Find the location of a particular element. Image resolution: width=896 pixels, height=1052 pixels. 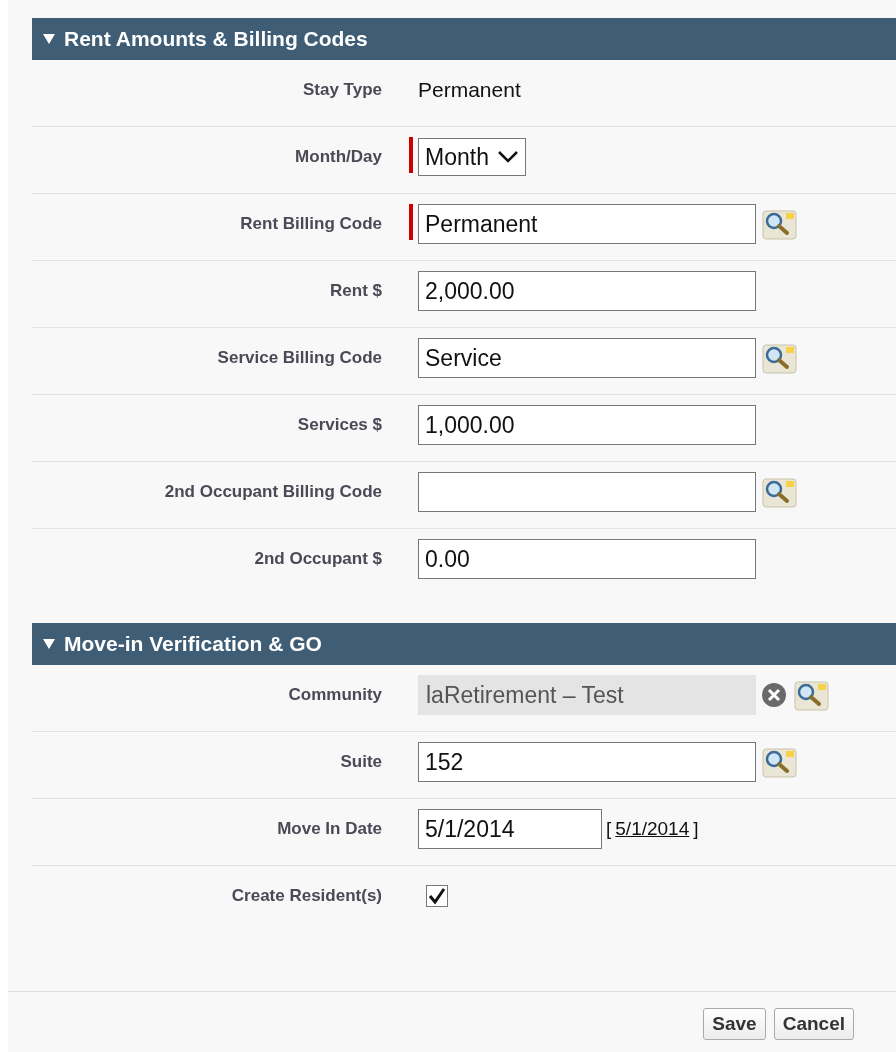

field-label: Create Resident(s) is located at coordinates (306, 896).